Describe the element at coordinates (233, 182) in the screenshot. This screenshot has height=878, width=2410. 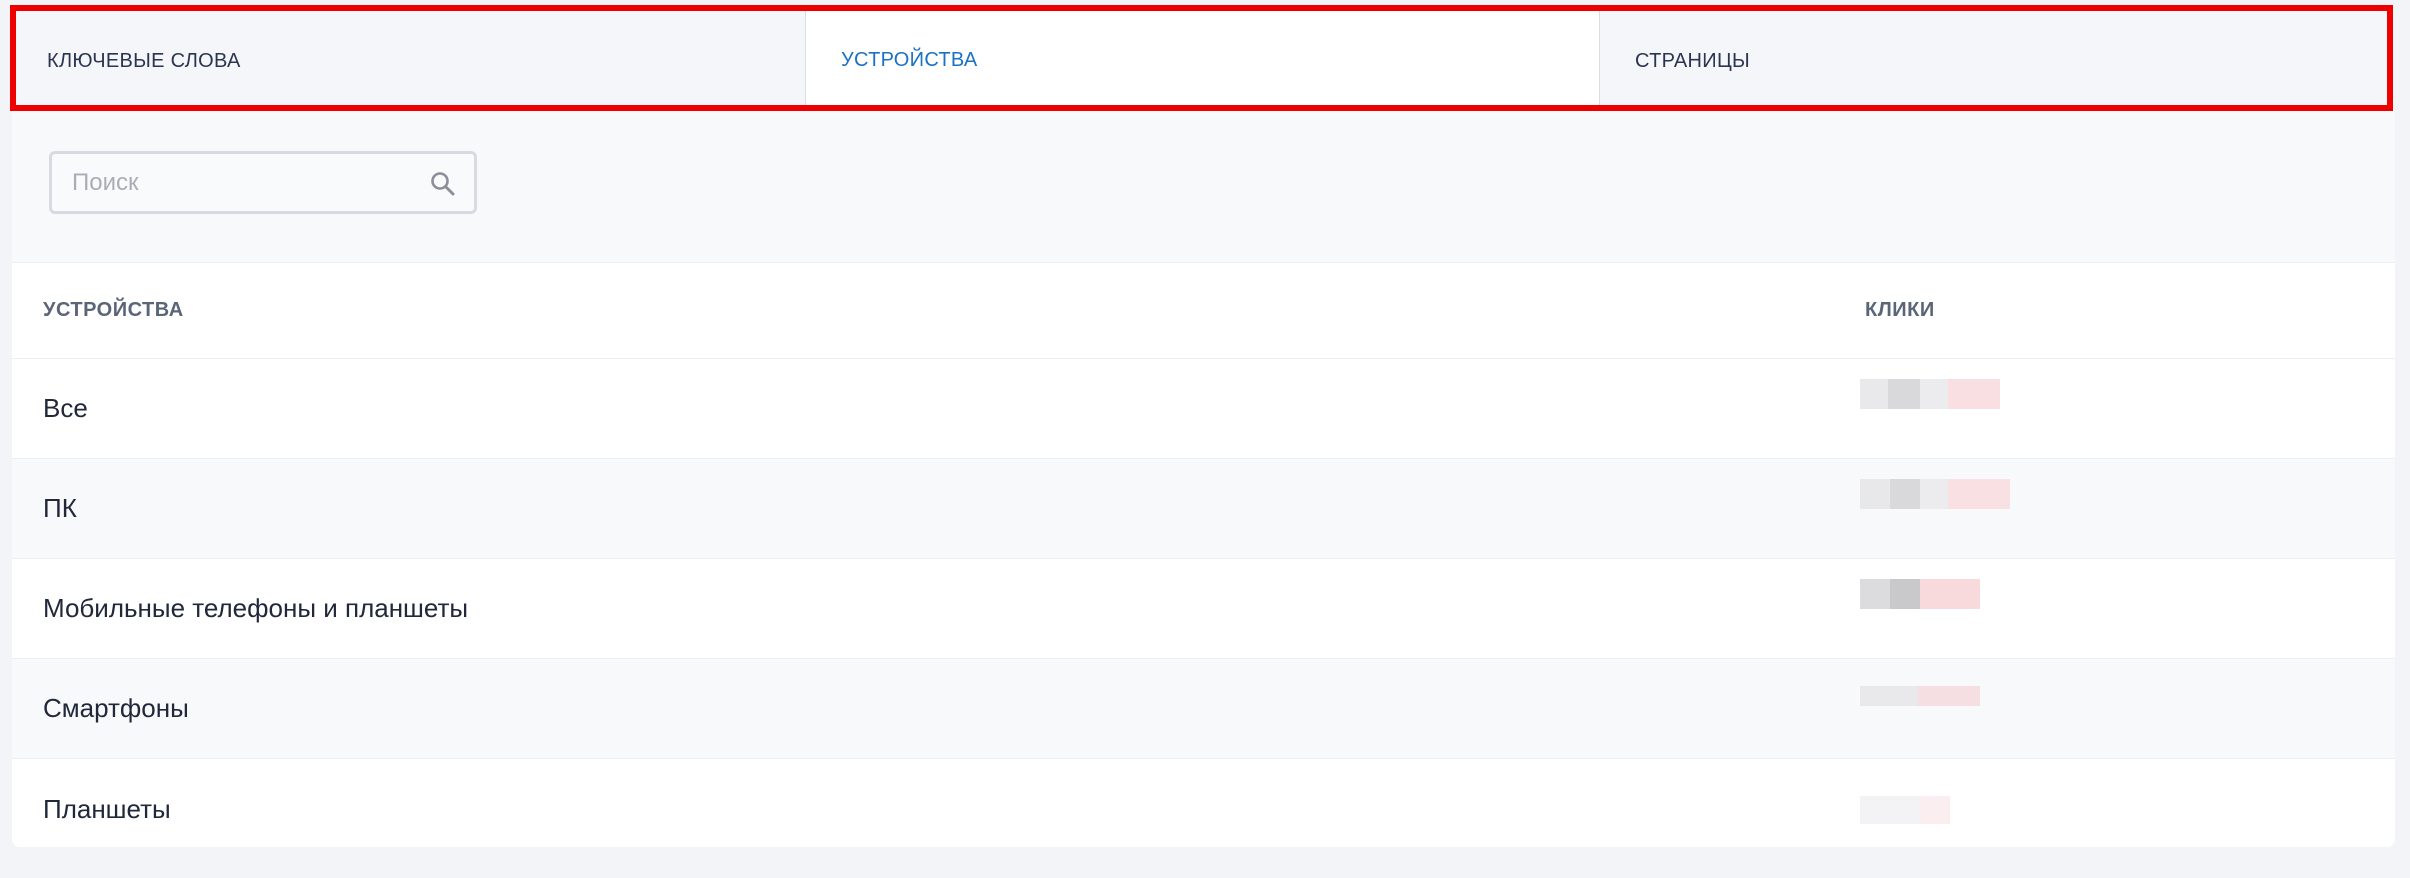
I see `search-input` at that location.